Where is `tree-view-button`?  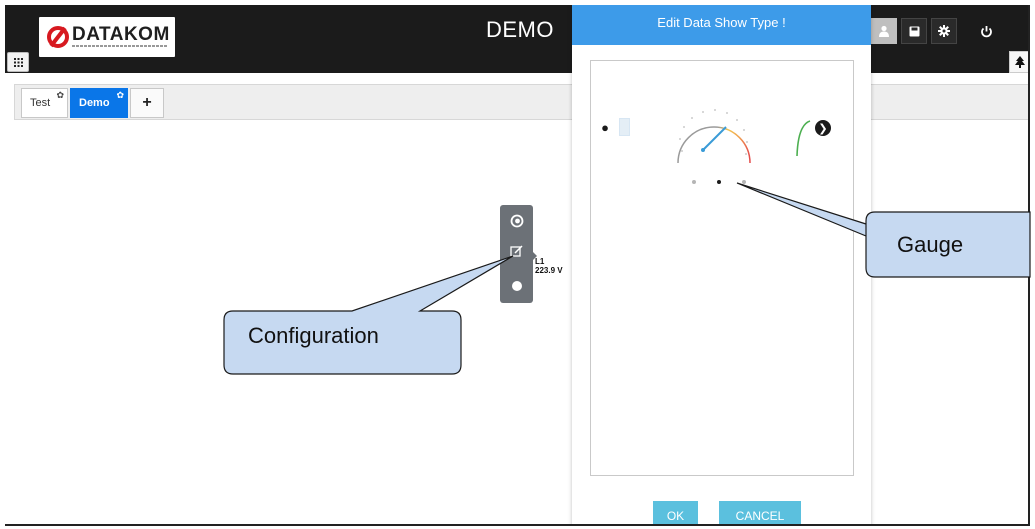 tree-view-button is located at coordinates (1018, 62).